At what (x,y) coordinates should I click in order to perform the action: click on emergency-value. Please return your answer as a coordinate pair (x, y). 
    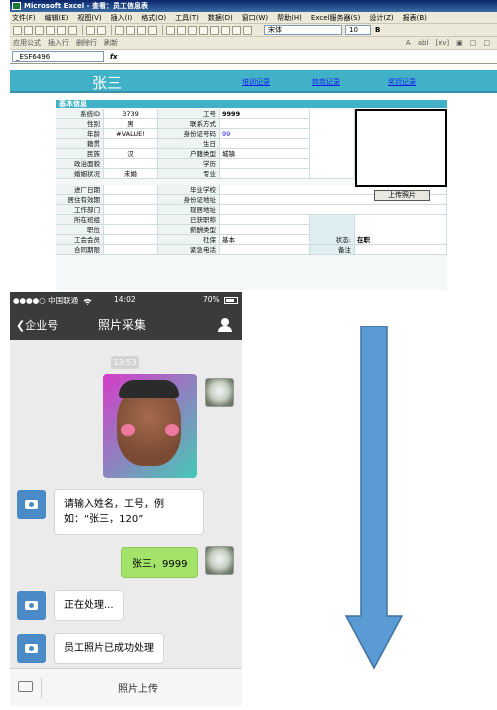
    Looking at the image, I should click on (265, 250).